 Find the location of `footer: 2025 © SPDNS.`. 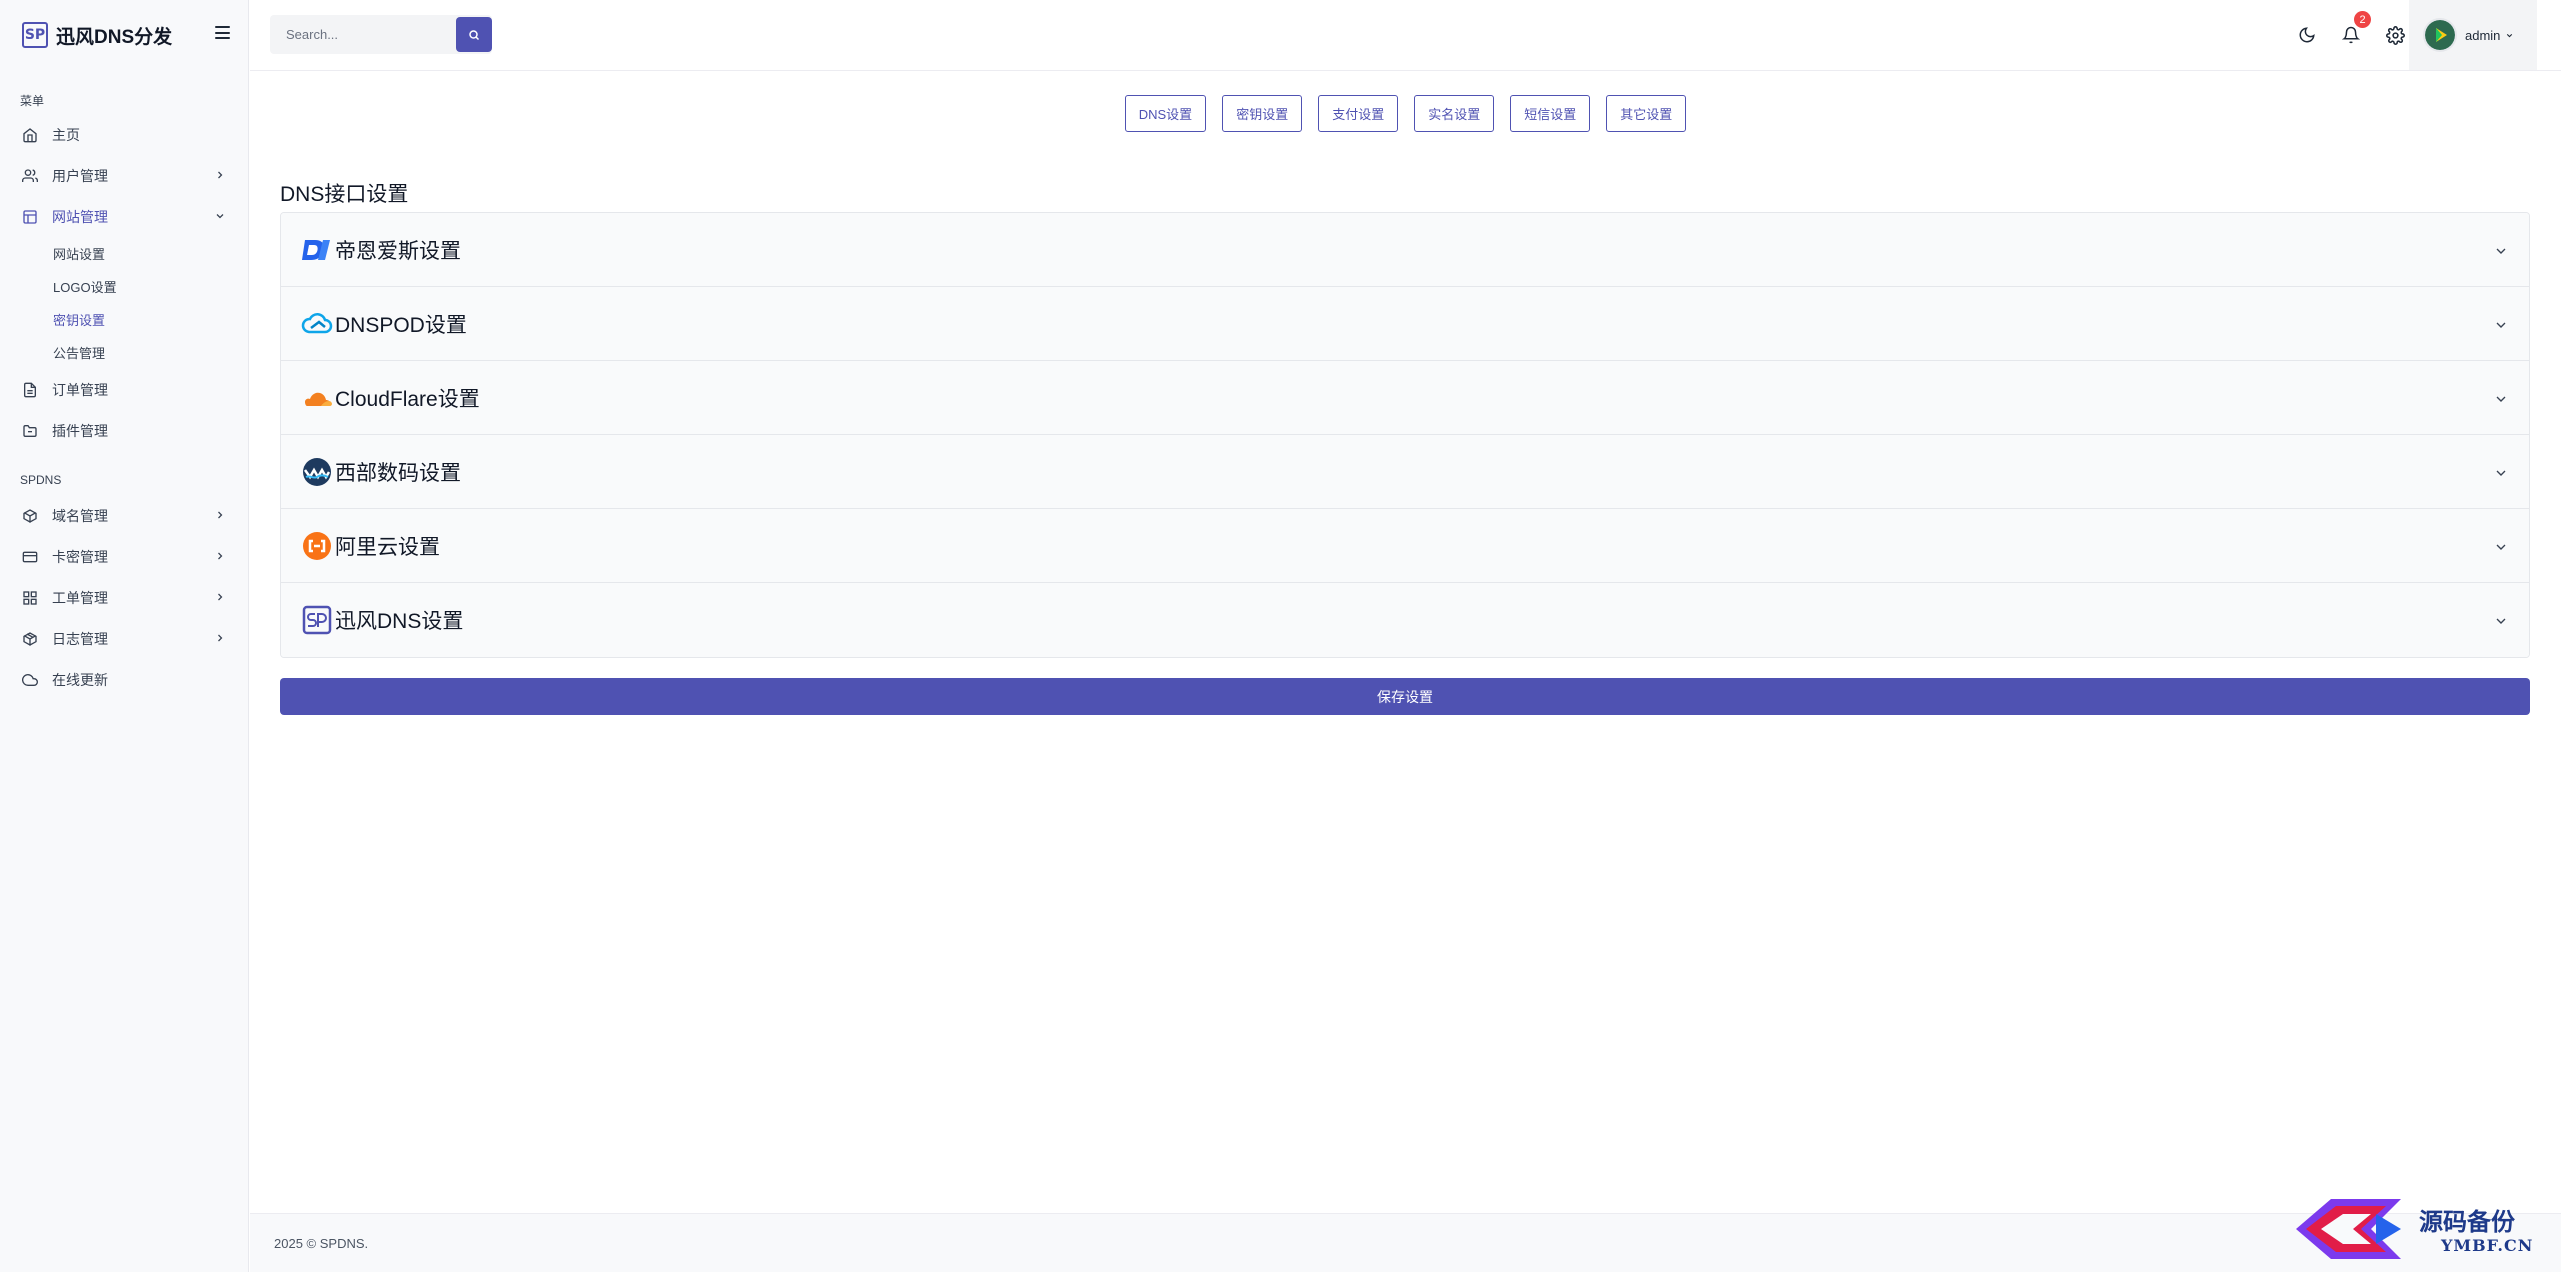

footer: 2025 © SPDNS. is located at coordinates (1405, 1242).